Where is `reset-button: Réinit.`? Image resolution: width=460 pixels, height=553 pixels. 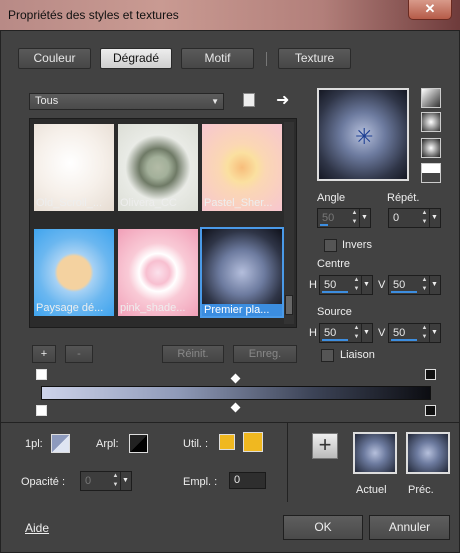
reset-button: Réinit. is located at coordinates (193, 354).